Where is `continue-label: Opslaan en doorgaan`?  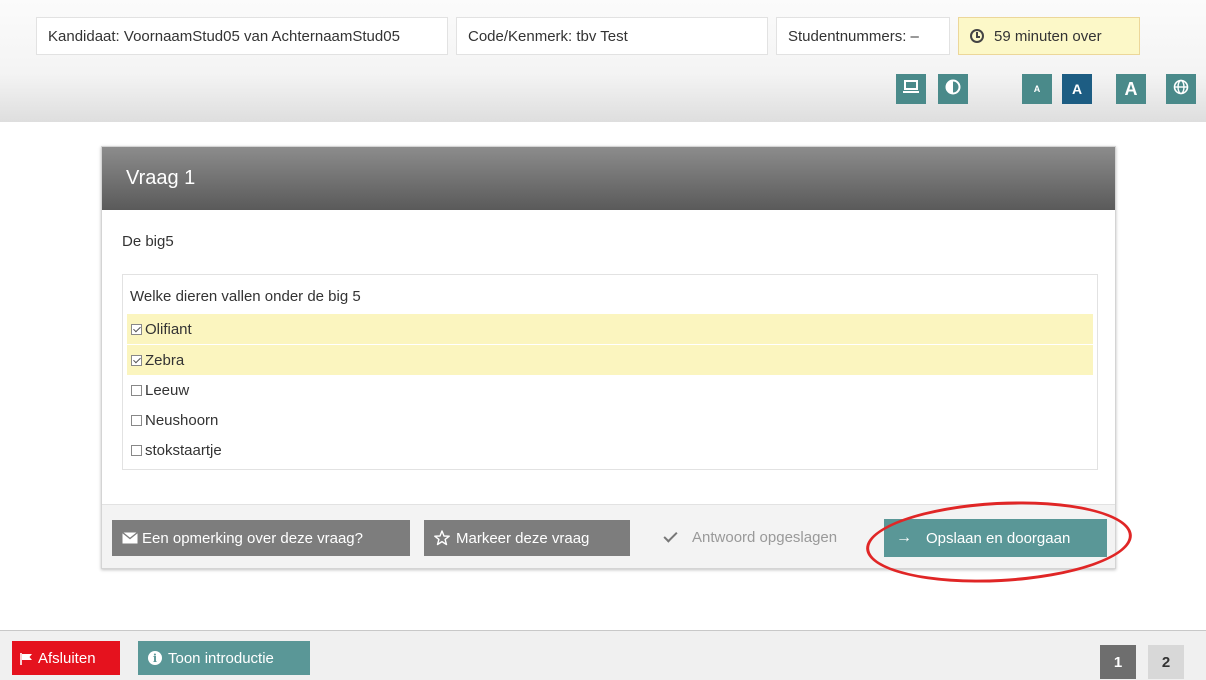
continue-label: Opslaan en doorgaan is located at coordinates (998, 538).